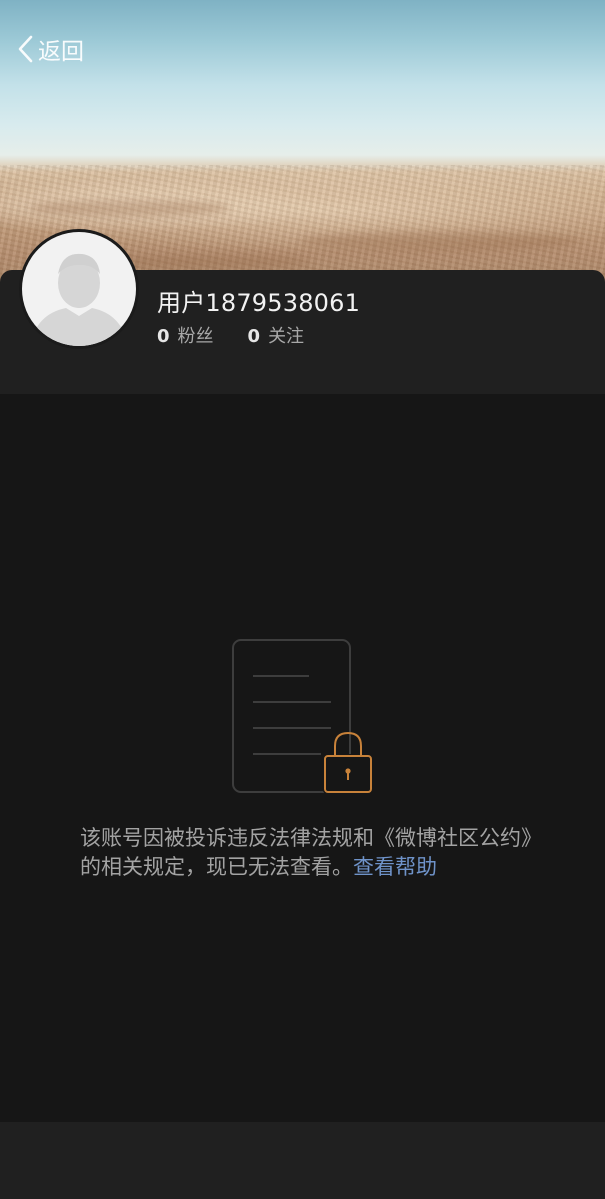 The image size is (605, 1199). I want to click on following-stat: 0 关注, so click(276, 335).